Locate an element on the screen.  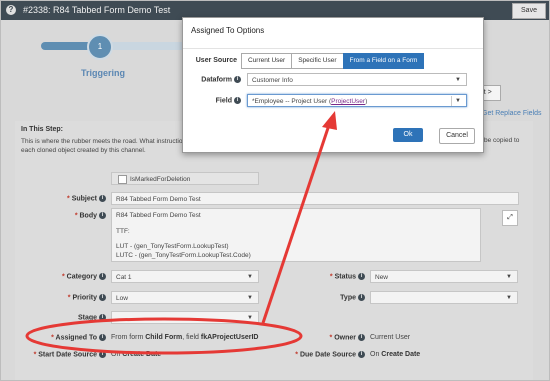
annotation-arrow-line is located at coordinates (296, 224).